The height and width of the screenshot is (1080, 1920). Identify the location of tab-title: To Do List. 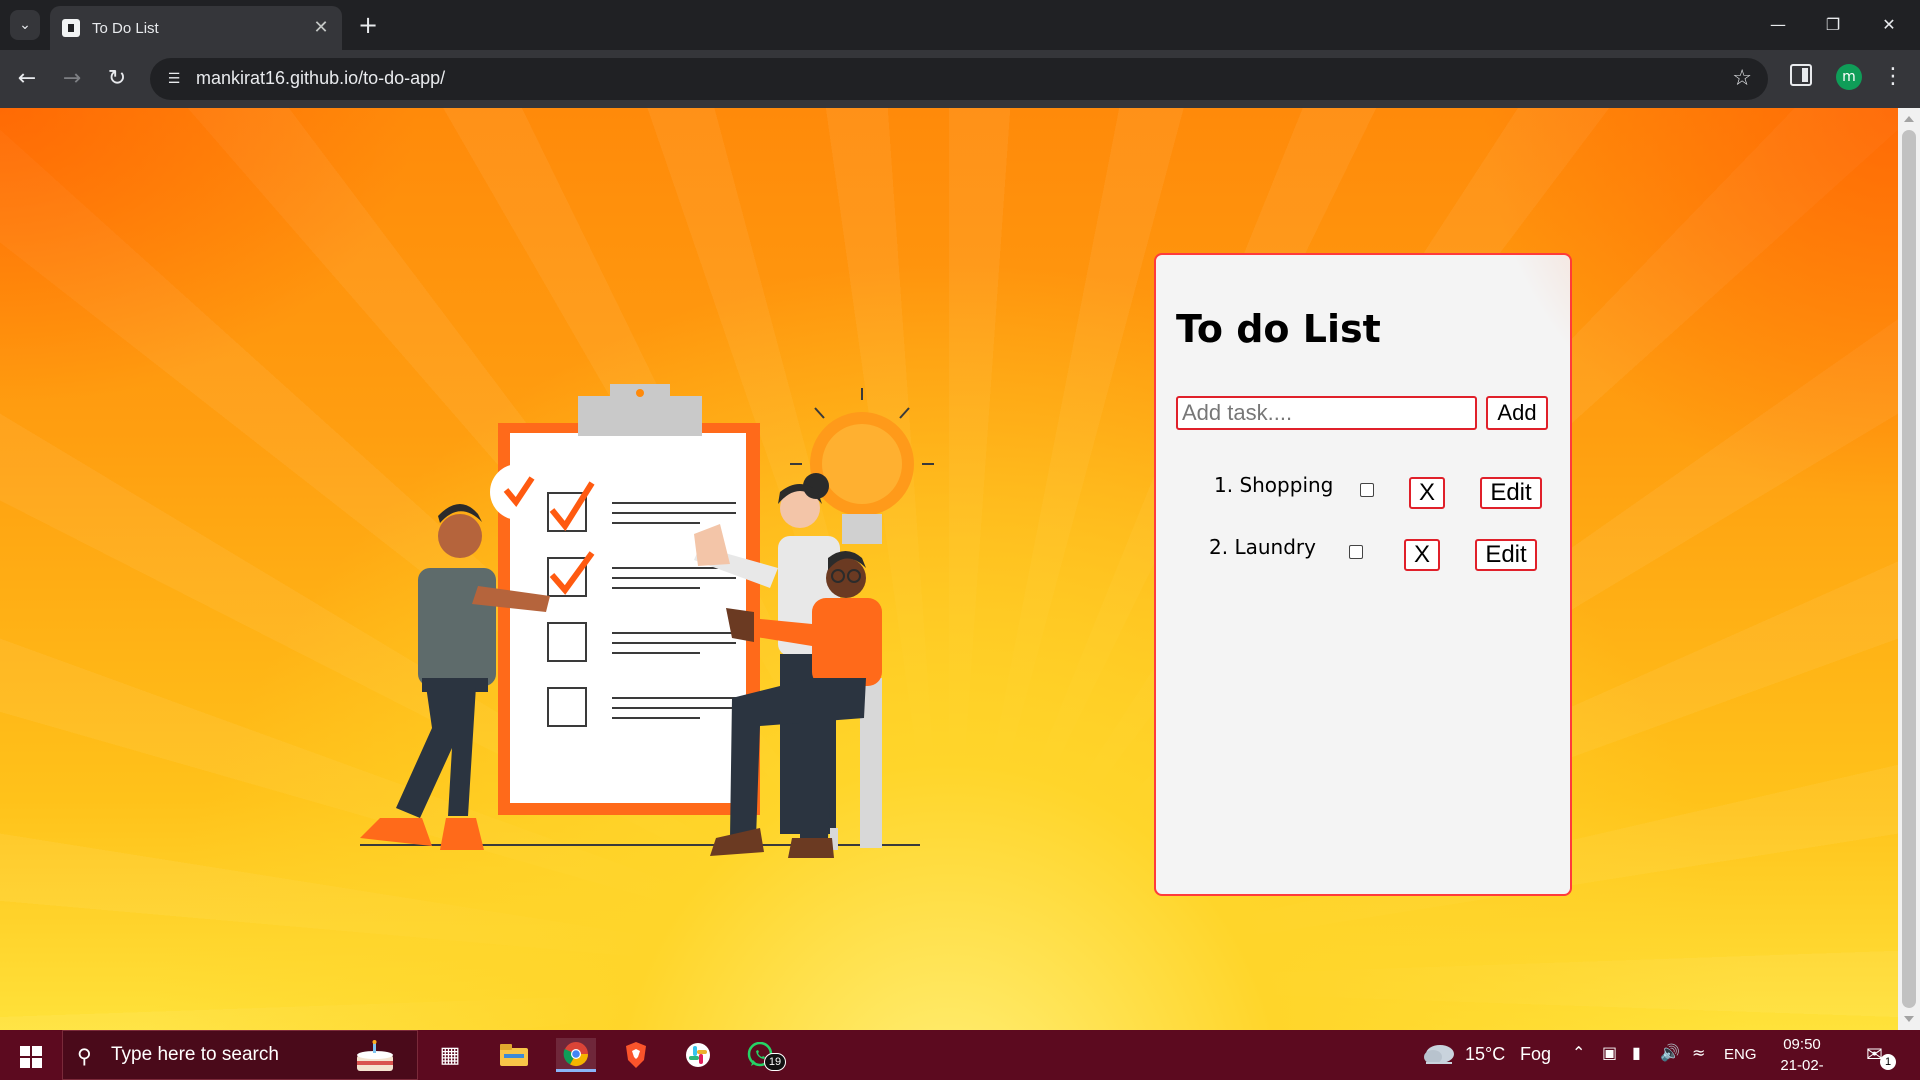
(125, 28).